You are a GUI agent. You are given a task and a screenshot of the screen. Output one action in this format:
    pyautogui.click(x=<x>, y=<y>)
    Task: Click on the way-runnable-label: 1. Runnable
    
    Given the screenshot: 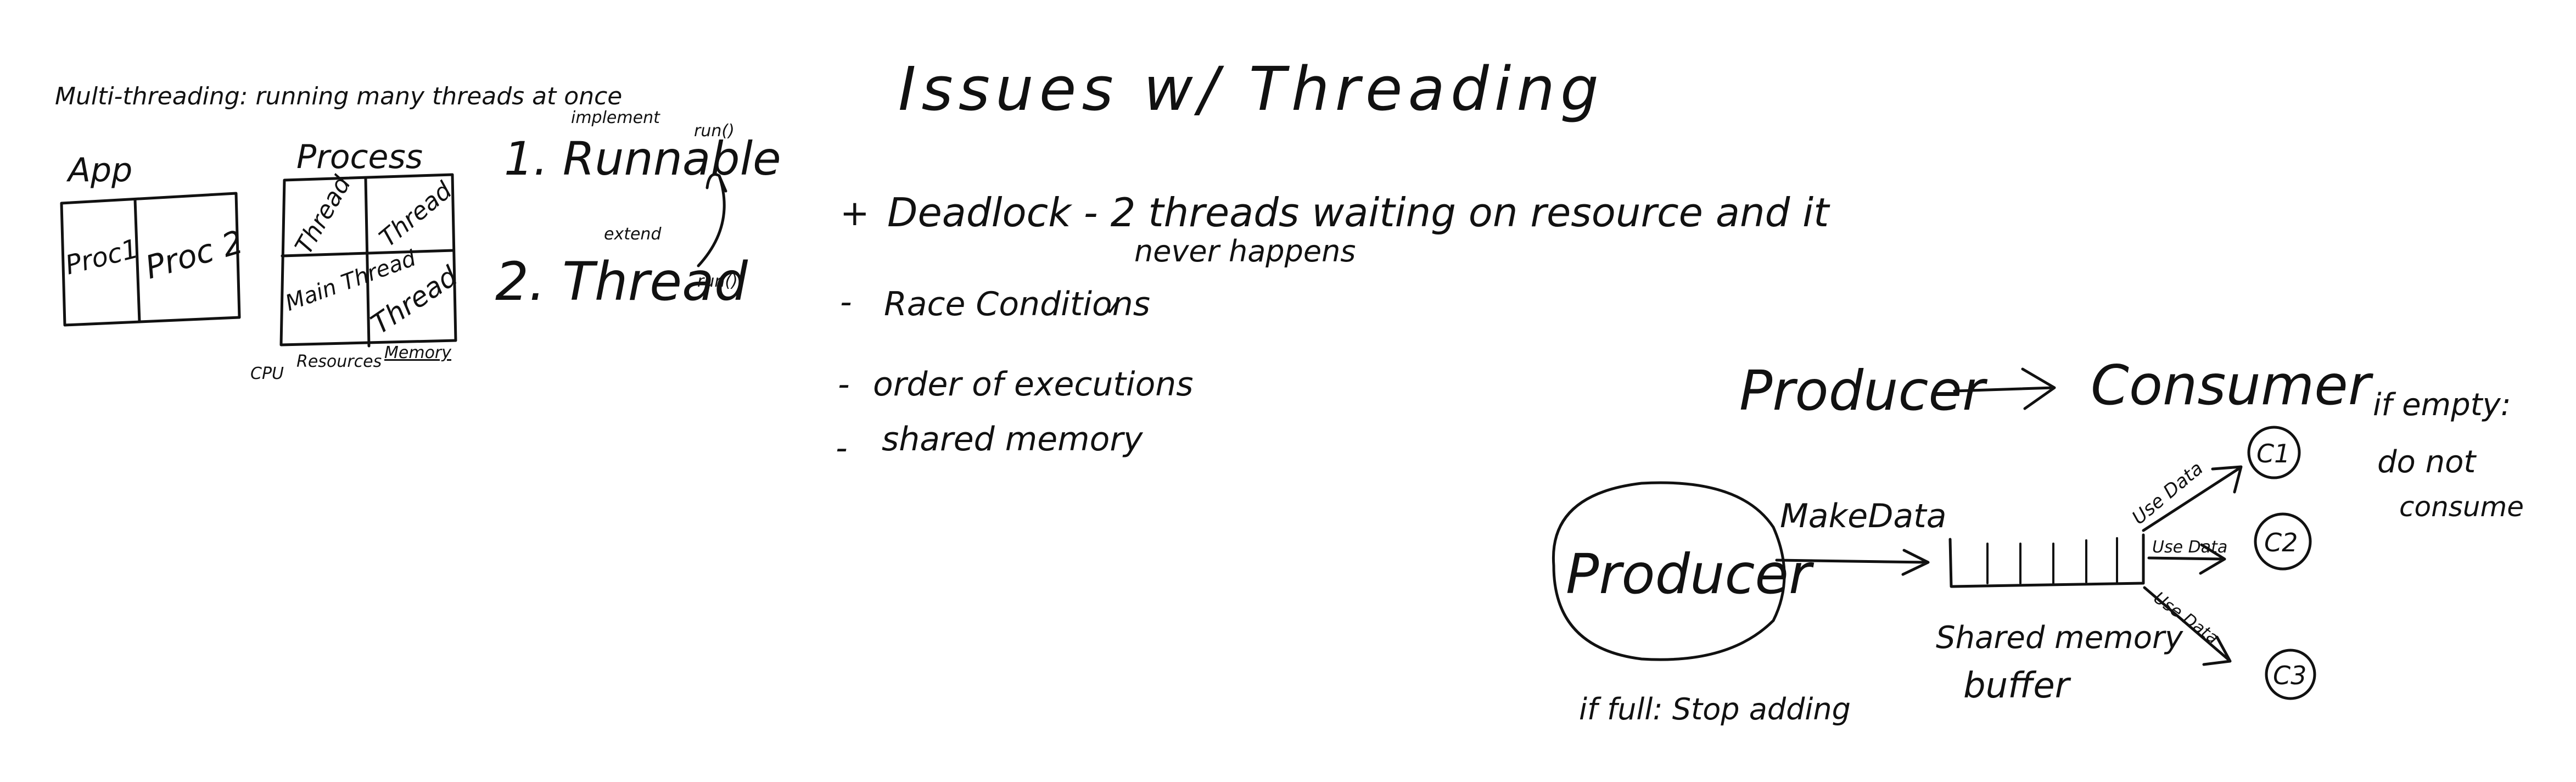 What is the action you would take?
    pyautogui.click(x=642, y=159)
    